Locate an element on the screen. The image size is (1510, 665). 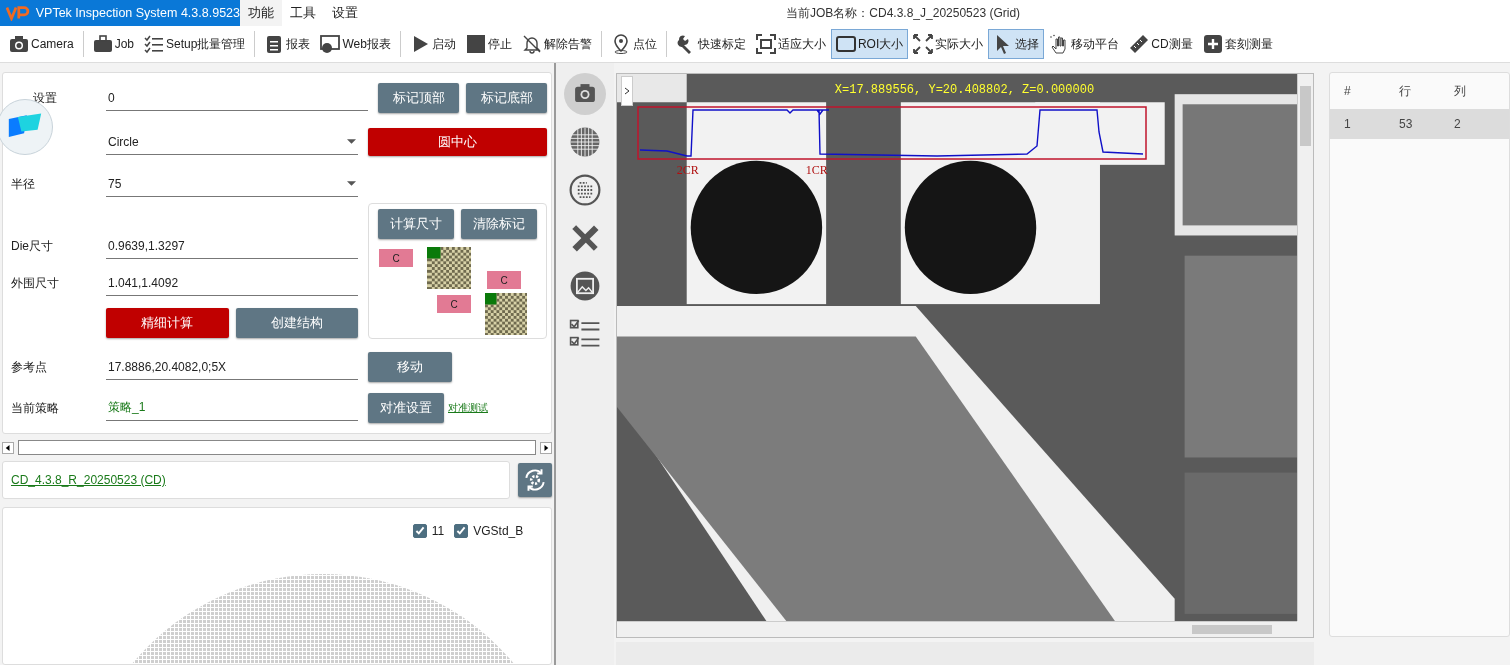
app-title: VPTek Inspection System 4.3.8.9523 is located at coordinates (137, 13).